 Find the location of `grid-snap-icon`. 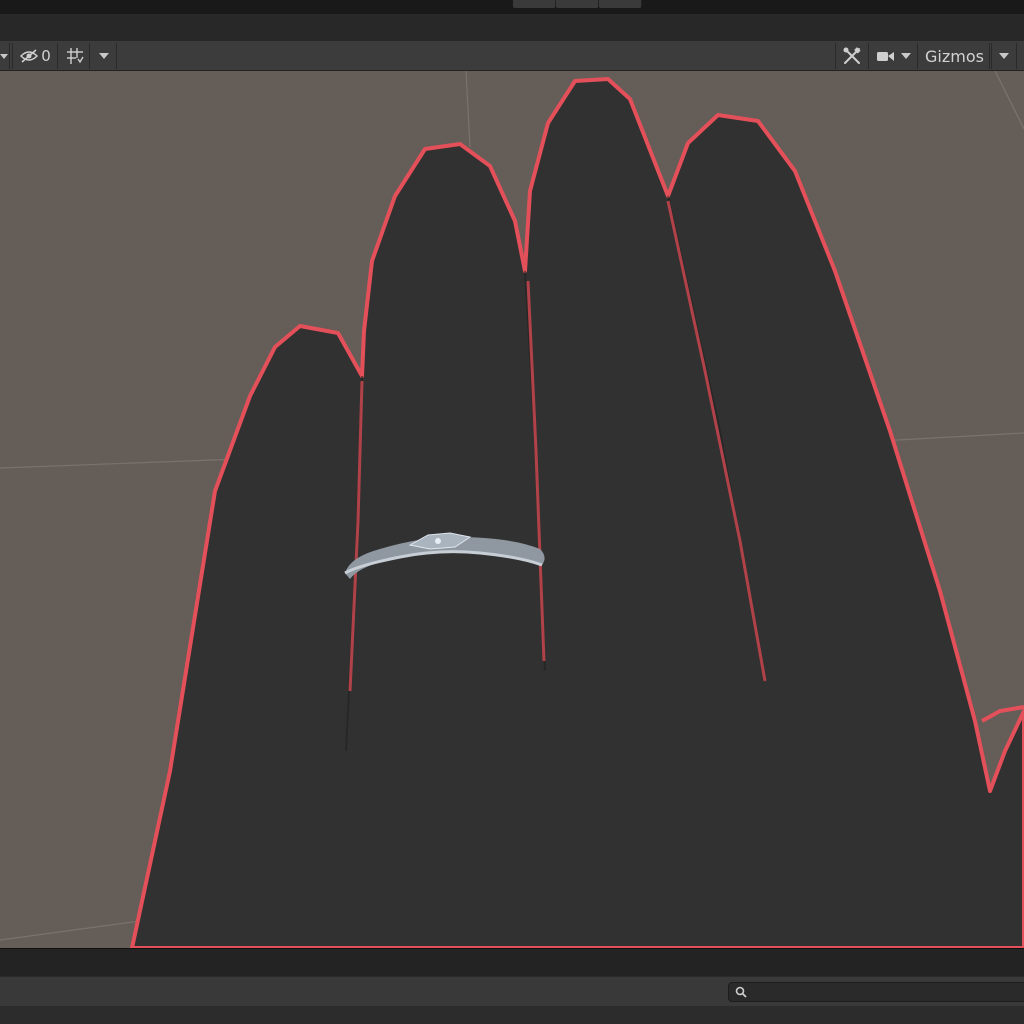

grid-snap-icon is located at coordinates (75, 56).